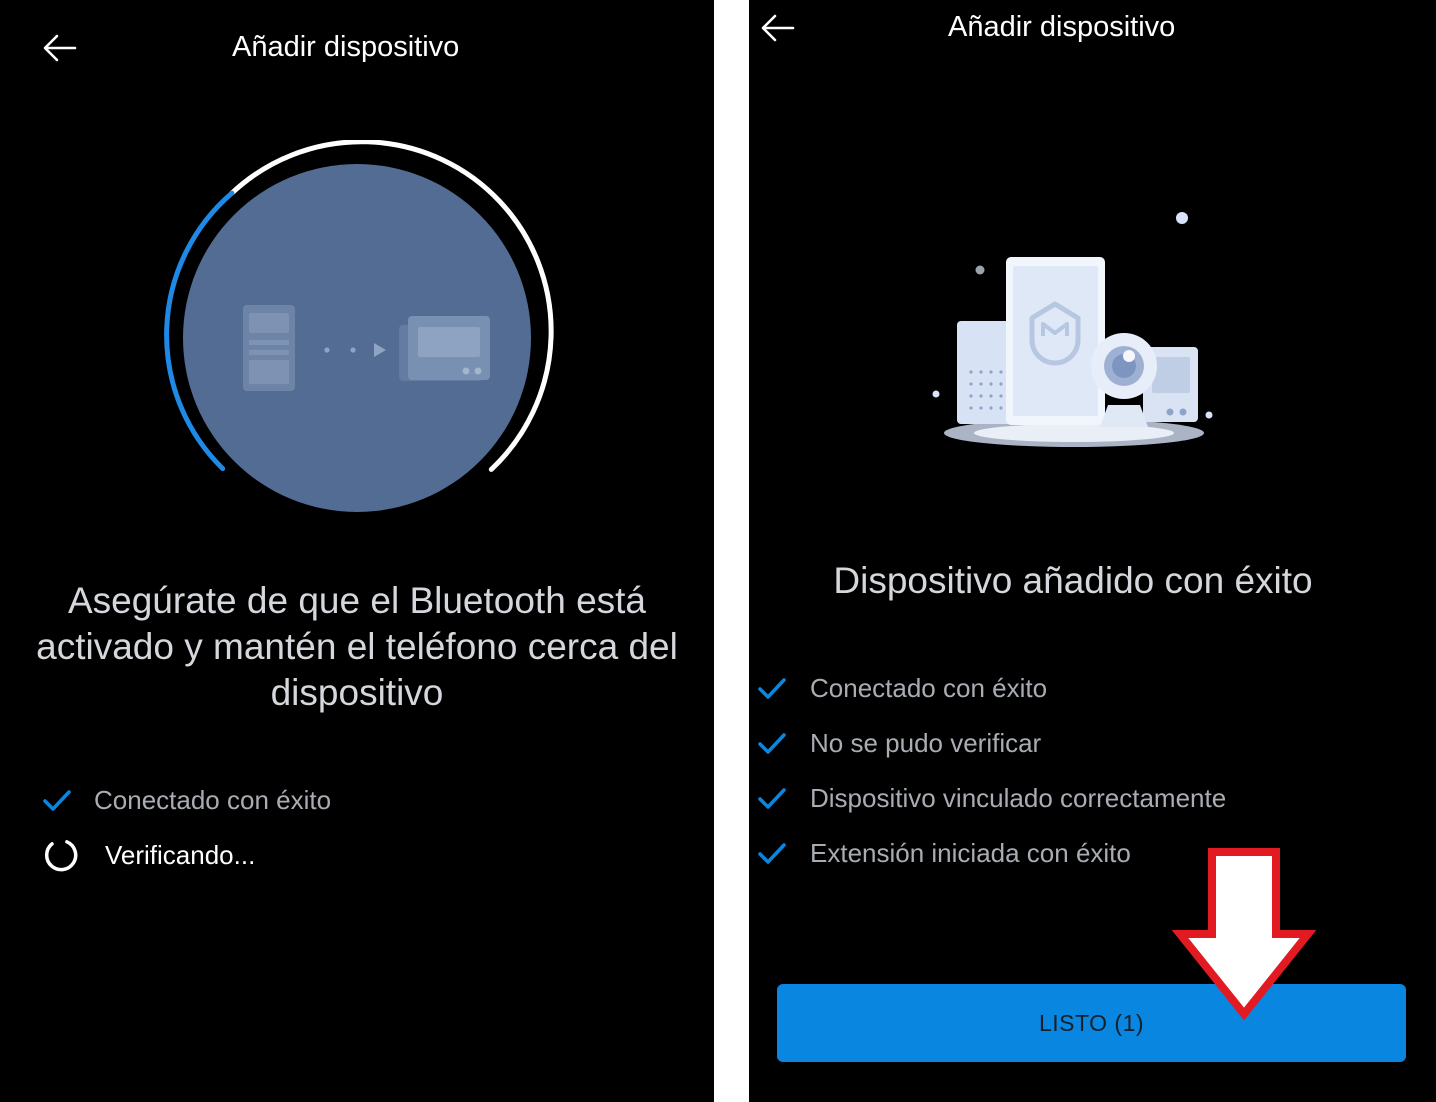 This screenshot has height=1102, width=1436. What do you see at coordinates (61, 855) in the screenshot?
I see `spinner-icon` at bounding box center [61, 855].